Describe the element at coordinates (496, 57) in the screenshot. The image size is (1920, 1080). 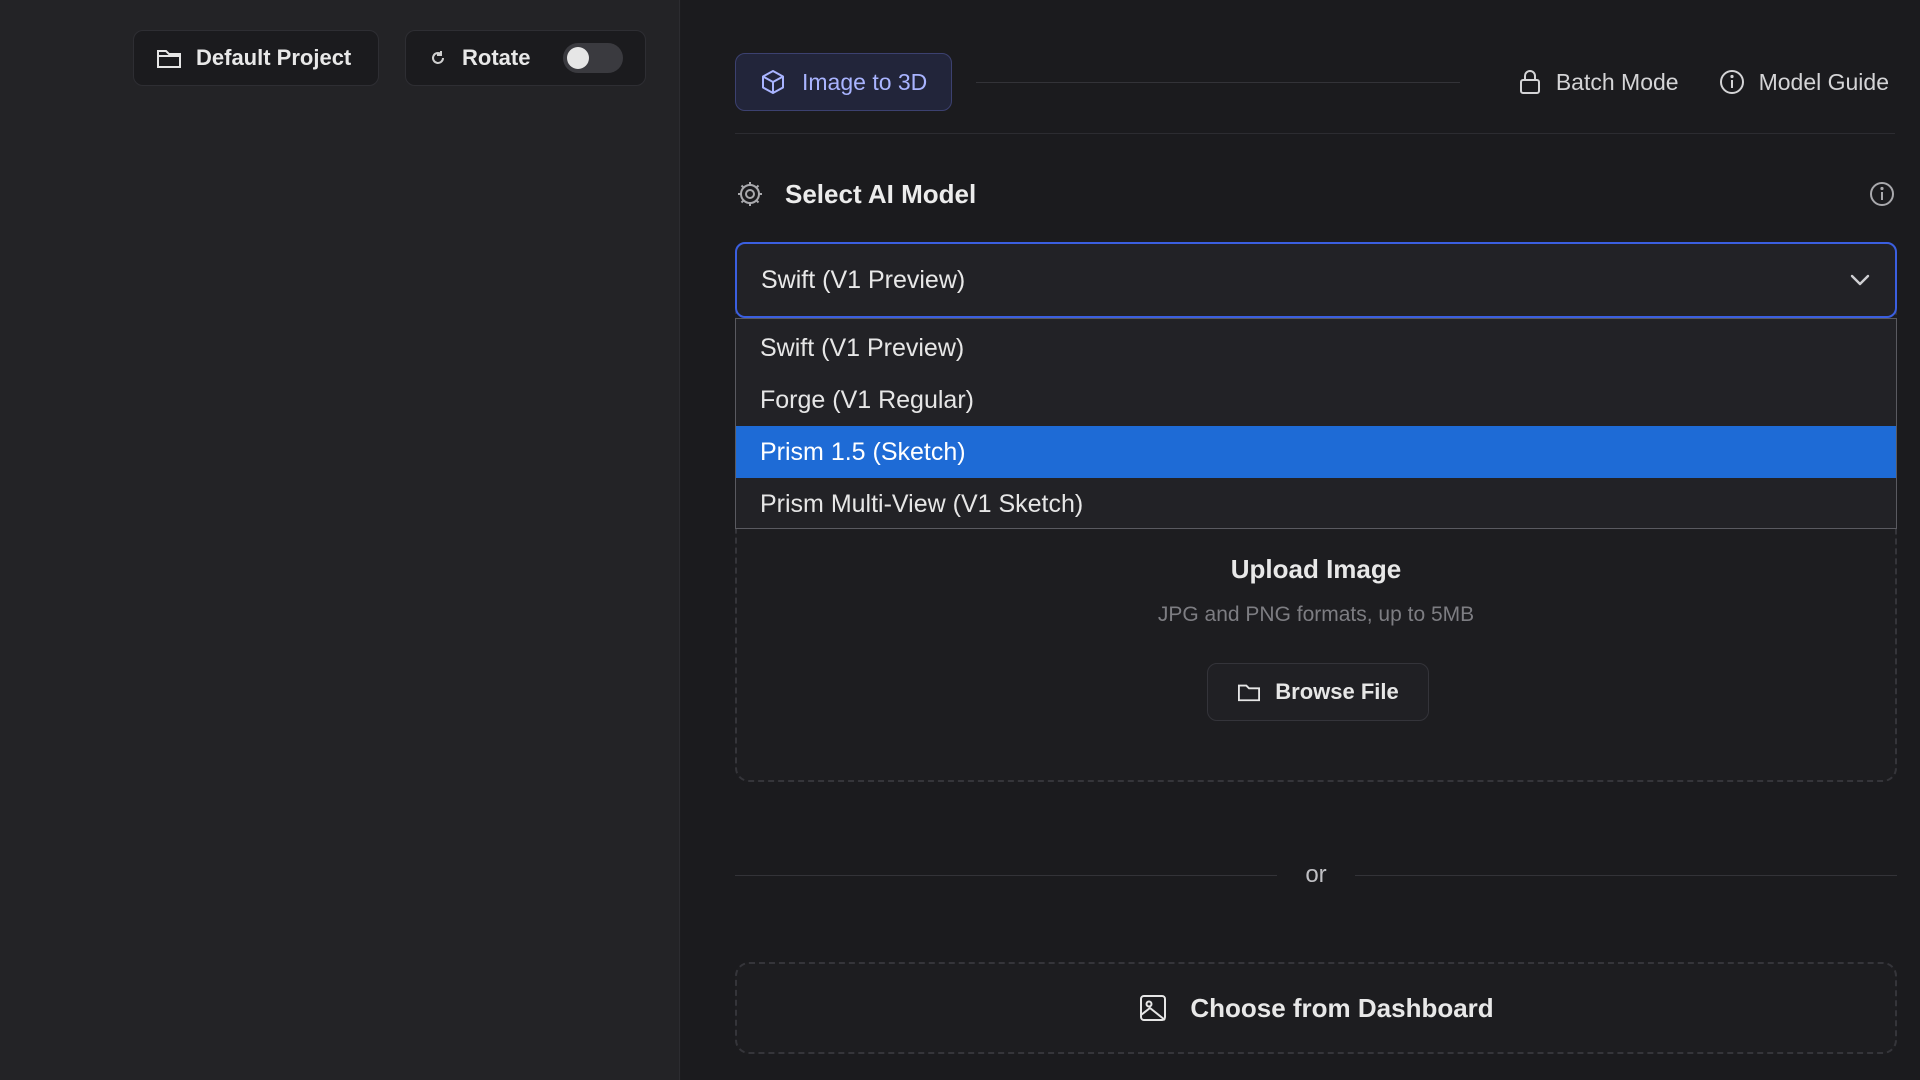
I see `rotate-label: Rotate` at that location.